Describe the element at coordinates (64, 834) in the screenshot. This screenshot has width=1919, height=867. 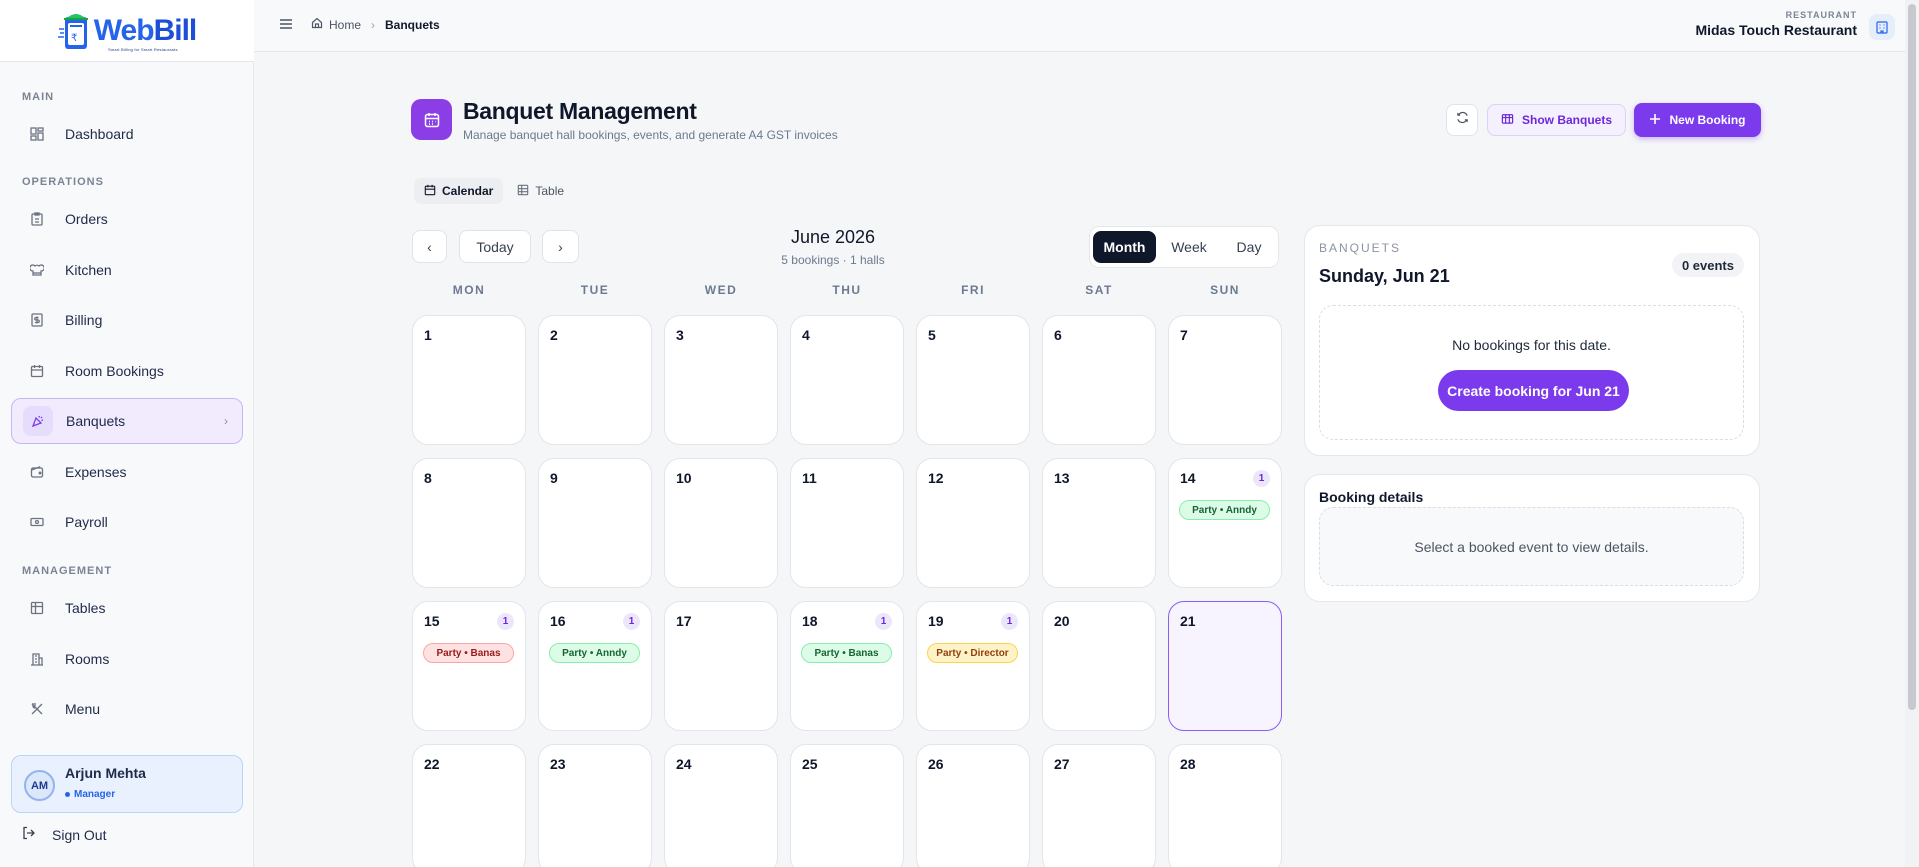
I see `sign-out-button: Sign Out` at that location.